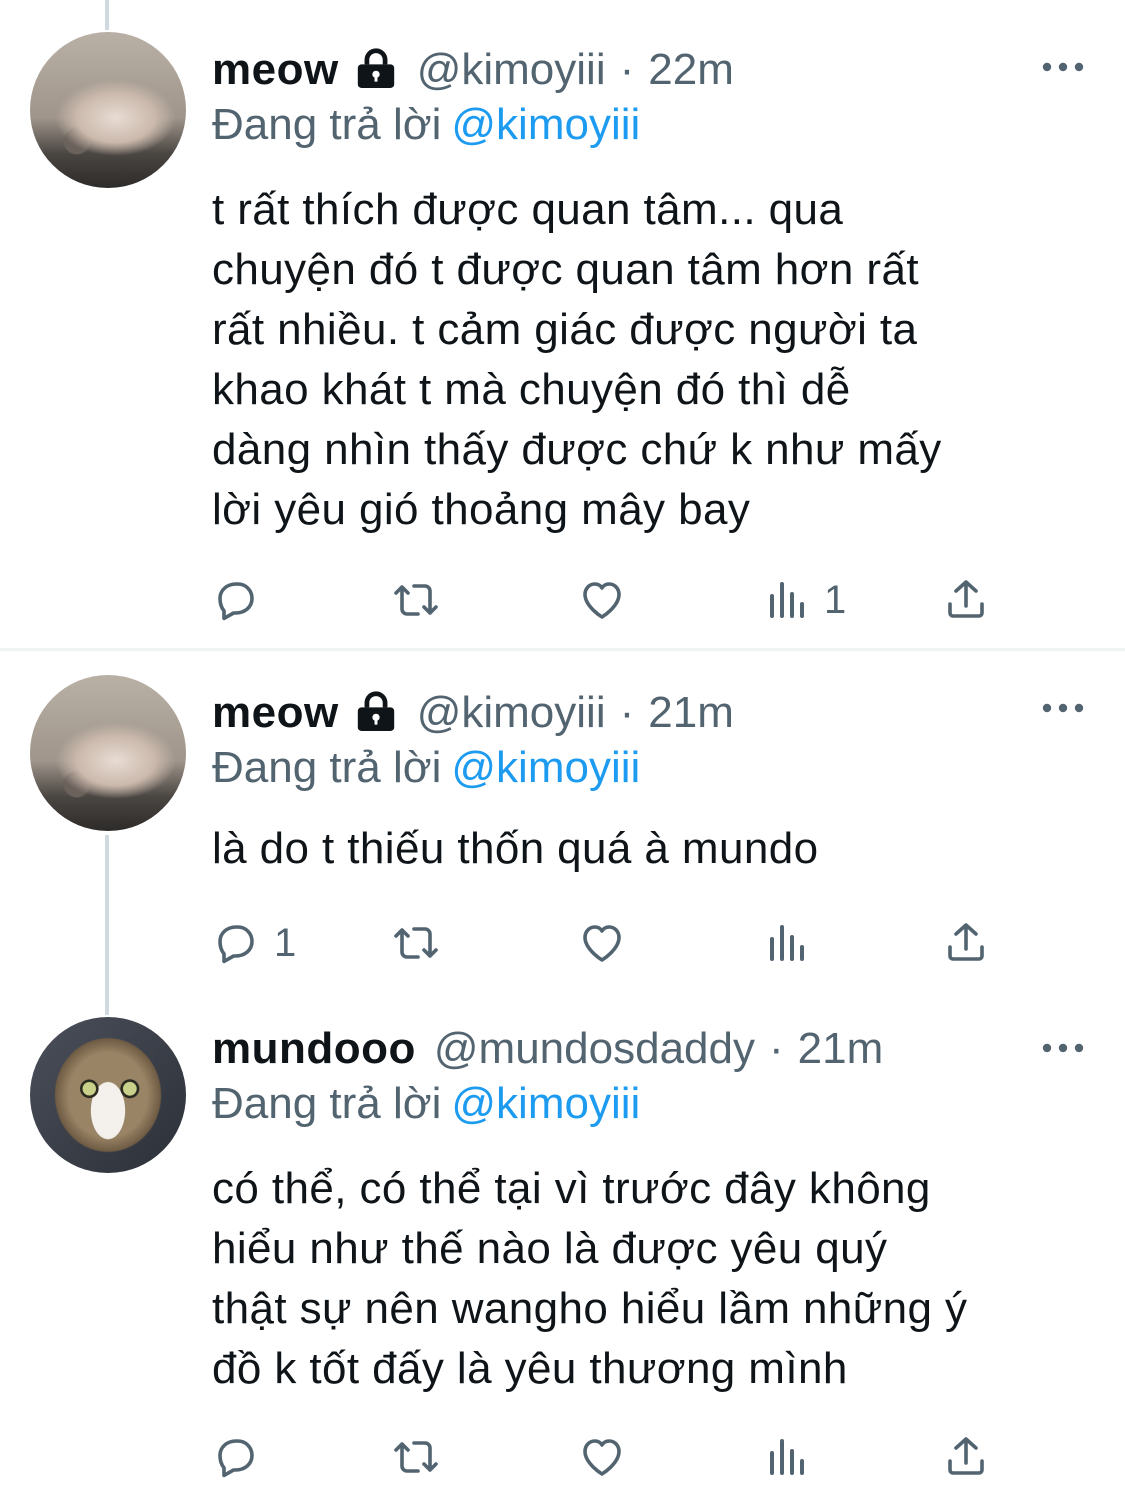 This screenshot has width=1125, height=1506. Describe the element at coordinates (314, 1049) in the screenshot. I see `display-name: mundooo` at that location.